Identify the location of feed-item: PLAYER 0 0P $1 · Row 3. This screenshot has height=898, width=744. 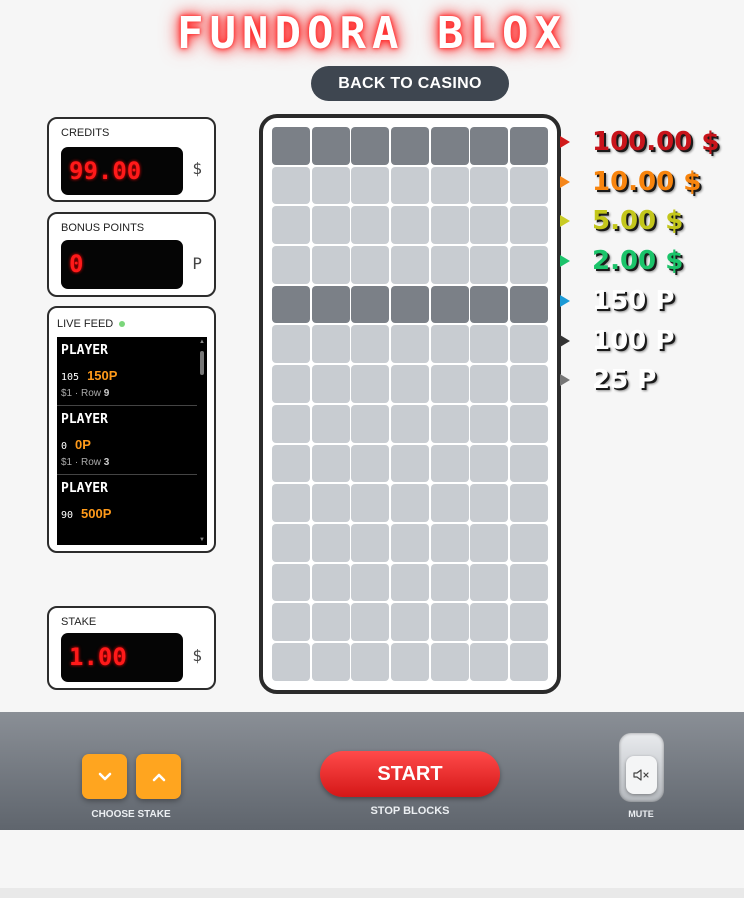
(127, 440).